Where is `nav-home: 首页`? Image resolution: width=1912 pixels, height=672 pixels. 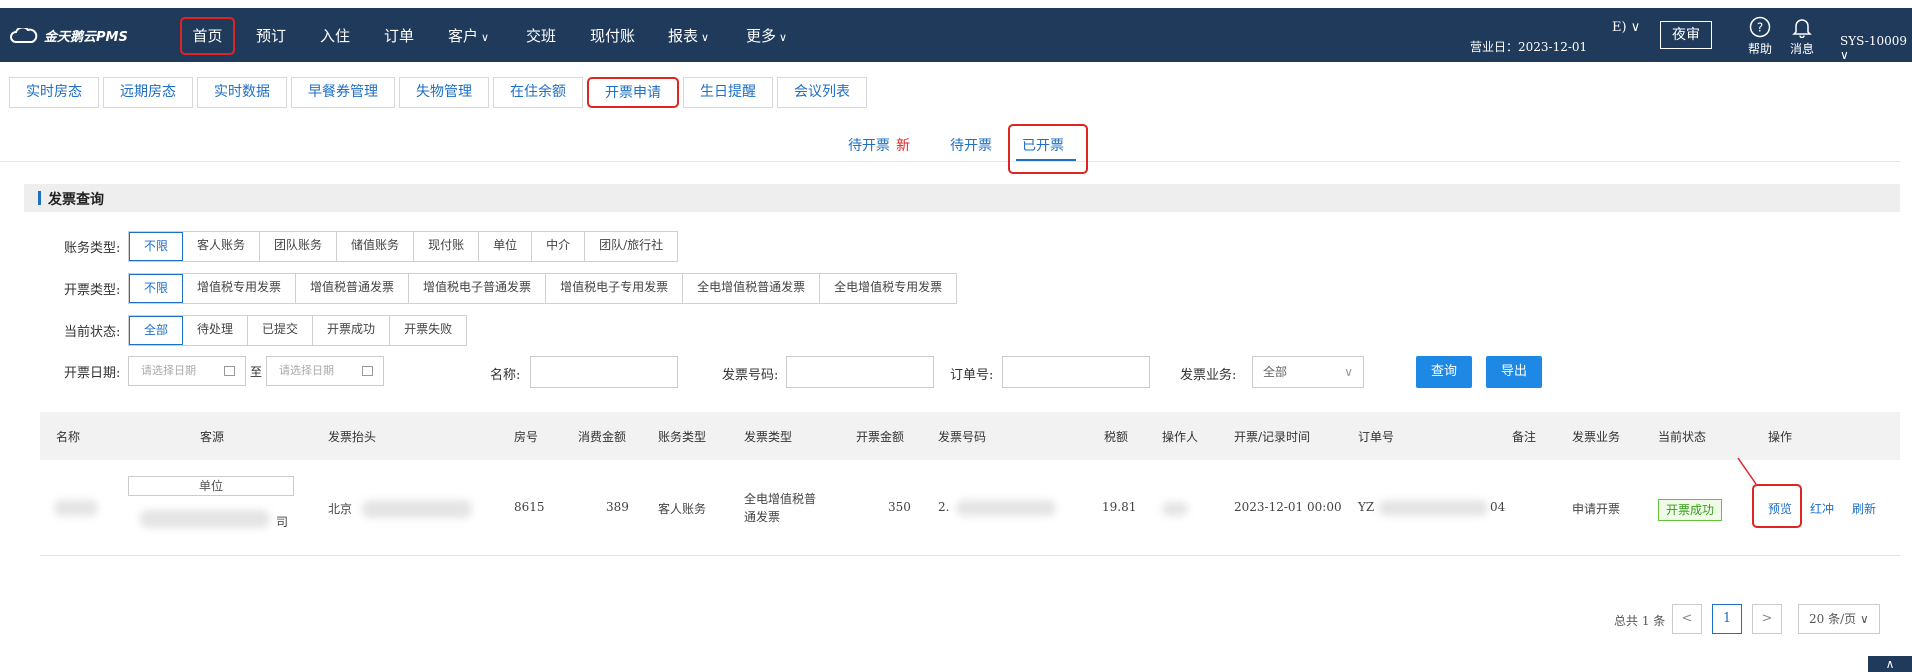
nav-home: 首页 is located at coordinates (207, 36).